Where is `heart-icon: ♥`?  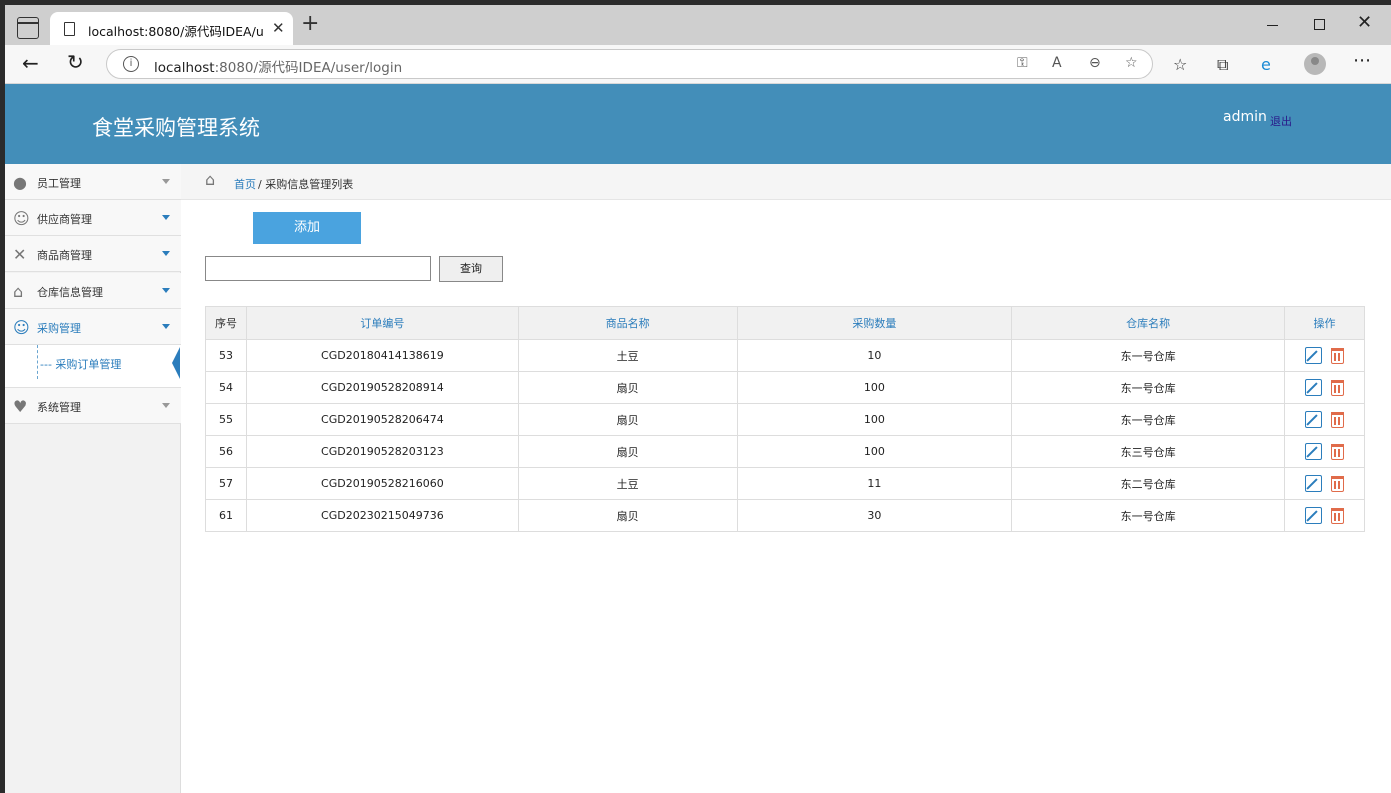
heart-icon: ♥ is located at coordinates (20, 406).